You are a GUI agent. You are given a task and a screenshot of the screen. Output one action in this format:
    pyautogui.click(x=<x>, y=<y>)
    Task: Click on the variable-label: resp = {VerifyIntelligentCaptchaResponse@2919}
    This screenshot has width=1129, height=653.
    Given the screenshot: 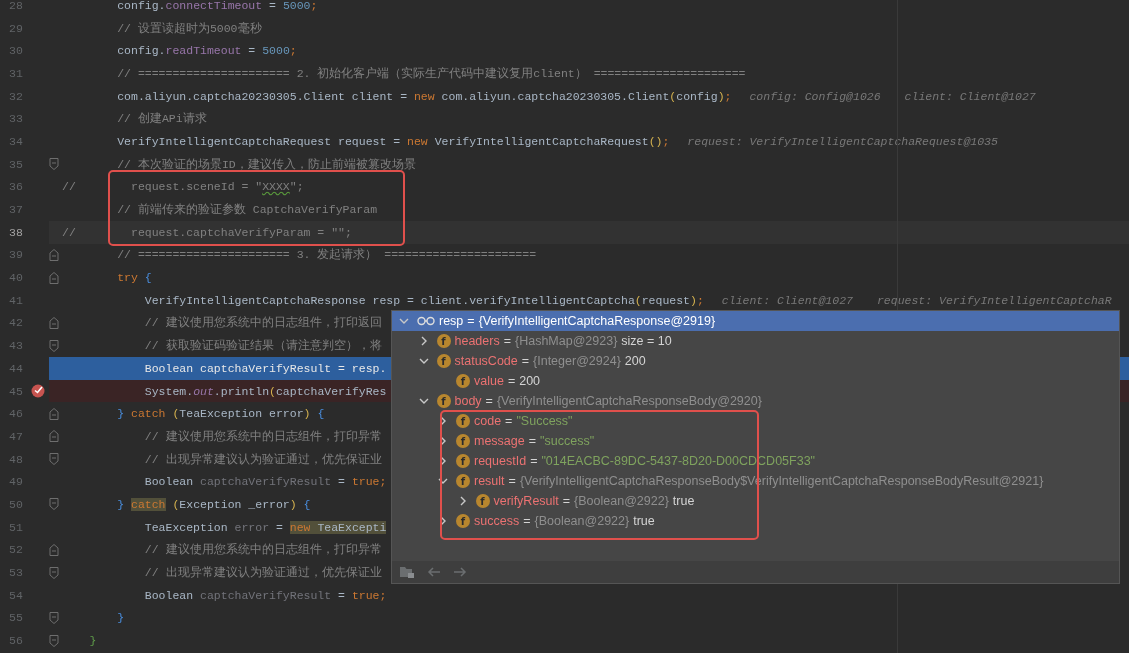 What is the action you would take?
    pyautogui.click(x=577, y=321)
    